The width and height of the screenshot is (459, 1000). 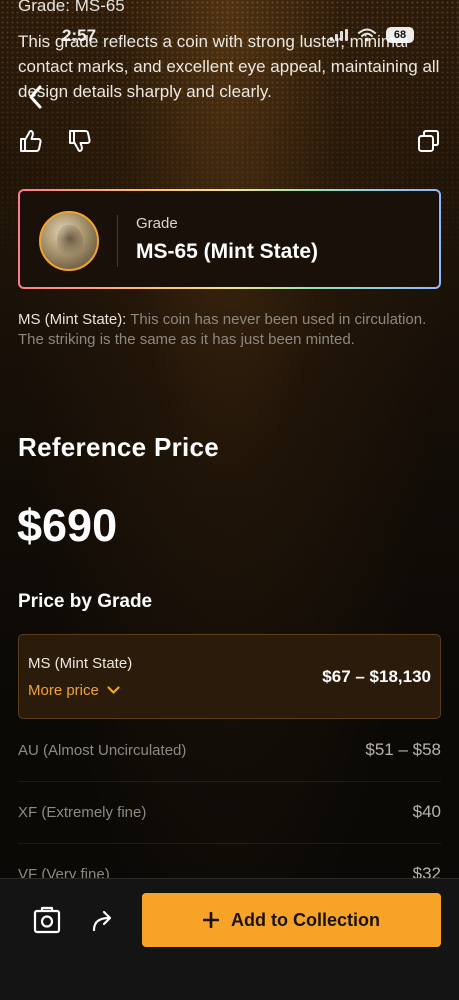 I want to click on price-by-grade-title: Price by Grade, so click(x=85, y=601).